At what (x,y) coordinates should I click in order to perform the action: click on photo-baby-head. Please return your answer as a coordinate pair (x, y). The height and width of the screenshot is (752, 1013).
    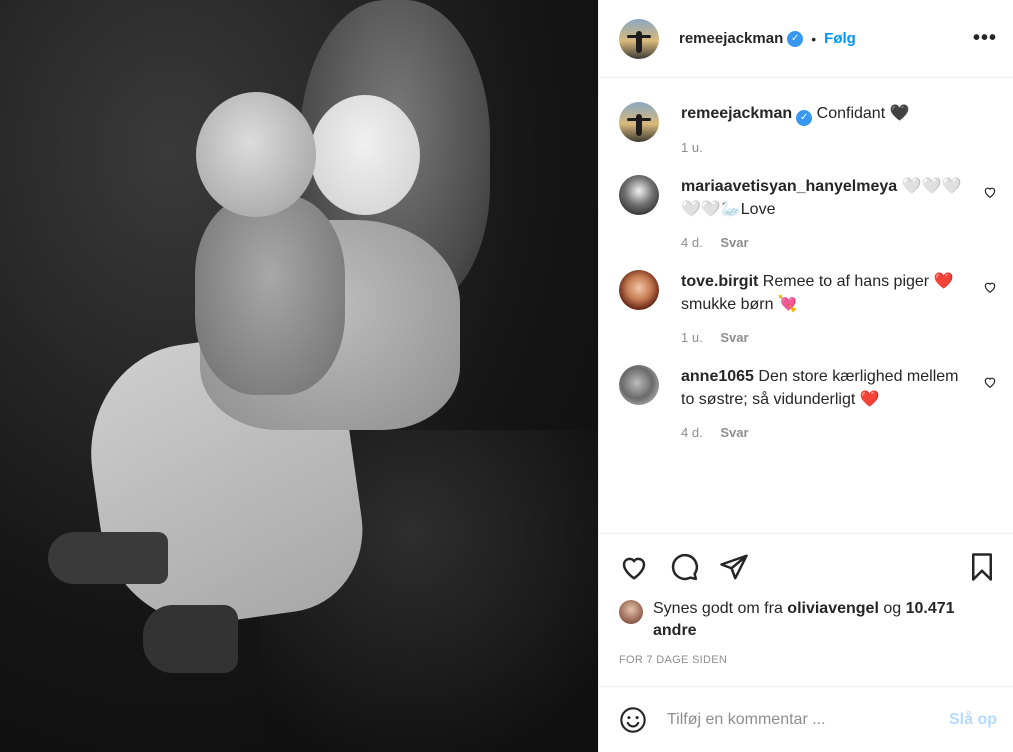
    Looking at the image, I should click on (256, 154).